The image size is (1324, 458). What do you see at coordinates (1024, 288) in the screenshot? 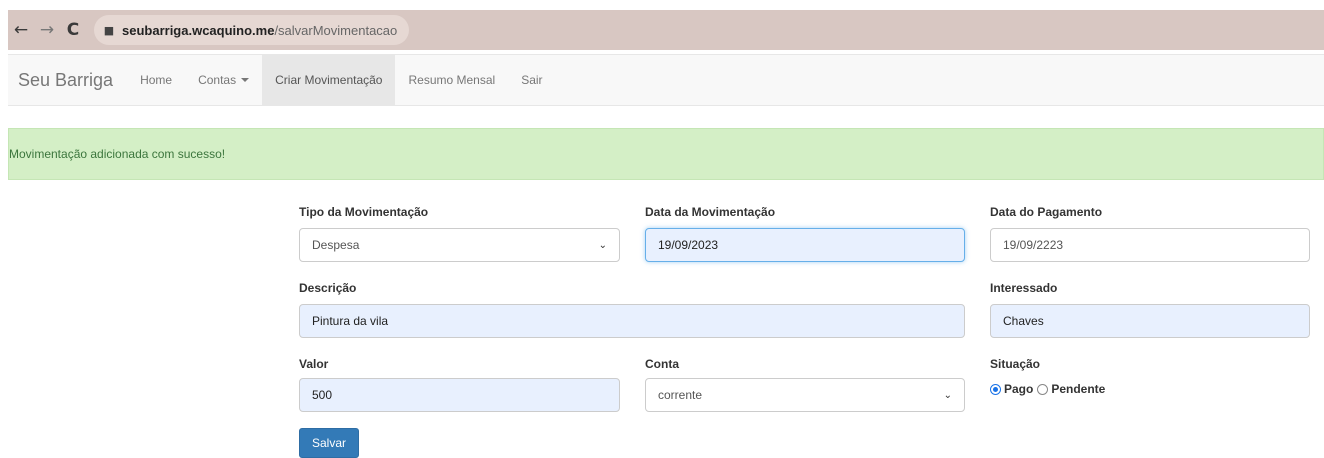
I see `interessado-label: Interessado` at bounding box center [1024, 288].